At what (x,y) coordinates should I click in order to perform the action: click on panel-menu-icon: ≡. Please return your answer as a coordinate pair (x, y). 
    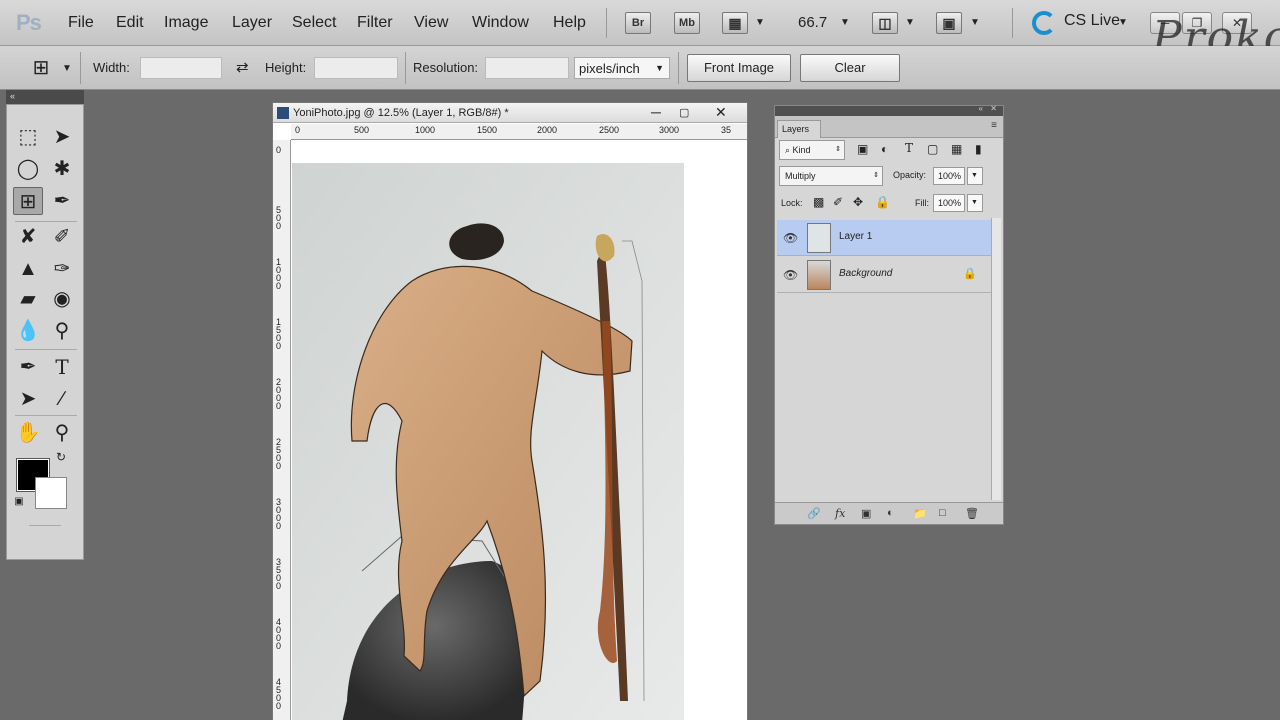
    Looking at the image, I should click on (994, 125).